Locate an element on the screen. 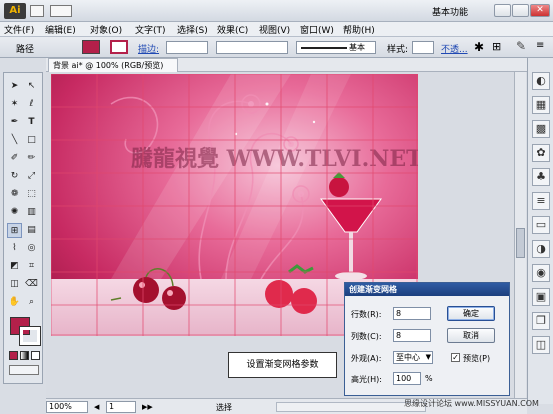 The height and width of the screenshot is (414, 553). artboard-number-field: 1 is located at coordinates (121, 407).